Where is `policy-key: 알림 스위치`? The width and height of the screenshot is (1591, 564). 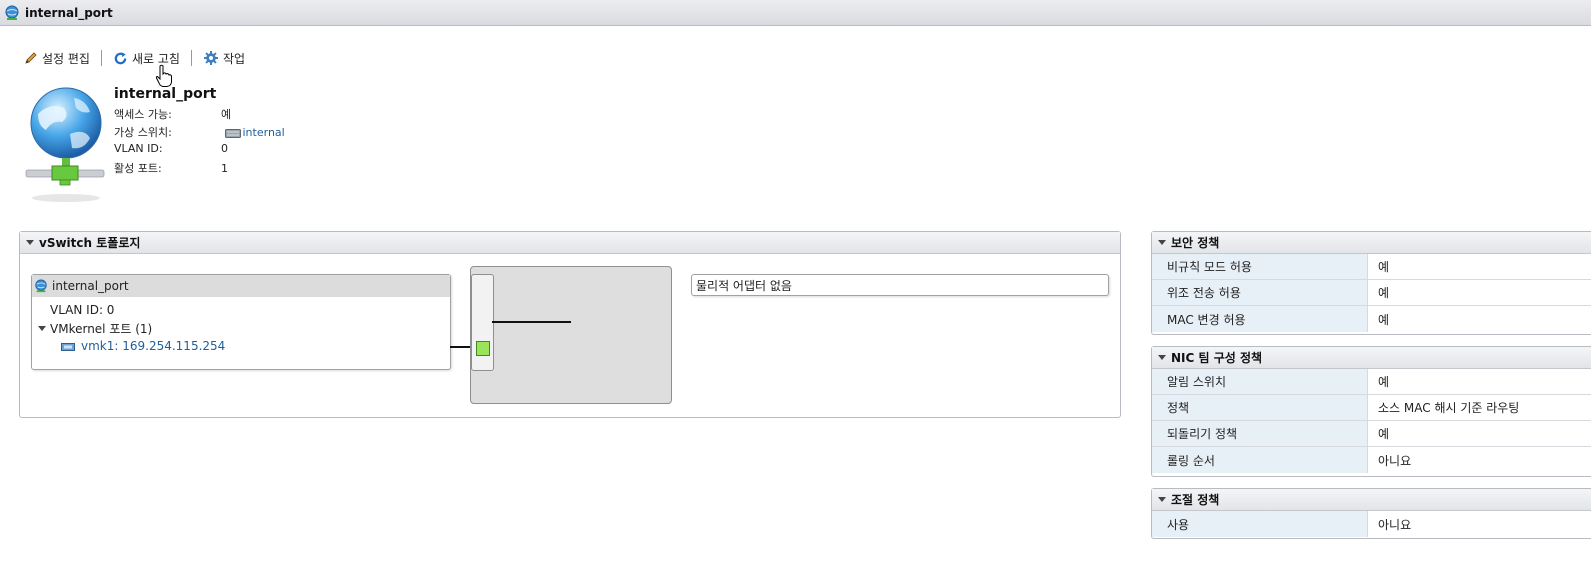 policy-key: 알림 스위치 is located at coordinates (1260, 381).